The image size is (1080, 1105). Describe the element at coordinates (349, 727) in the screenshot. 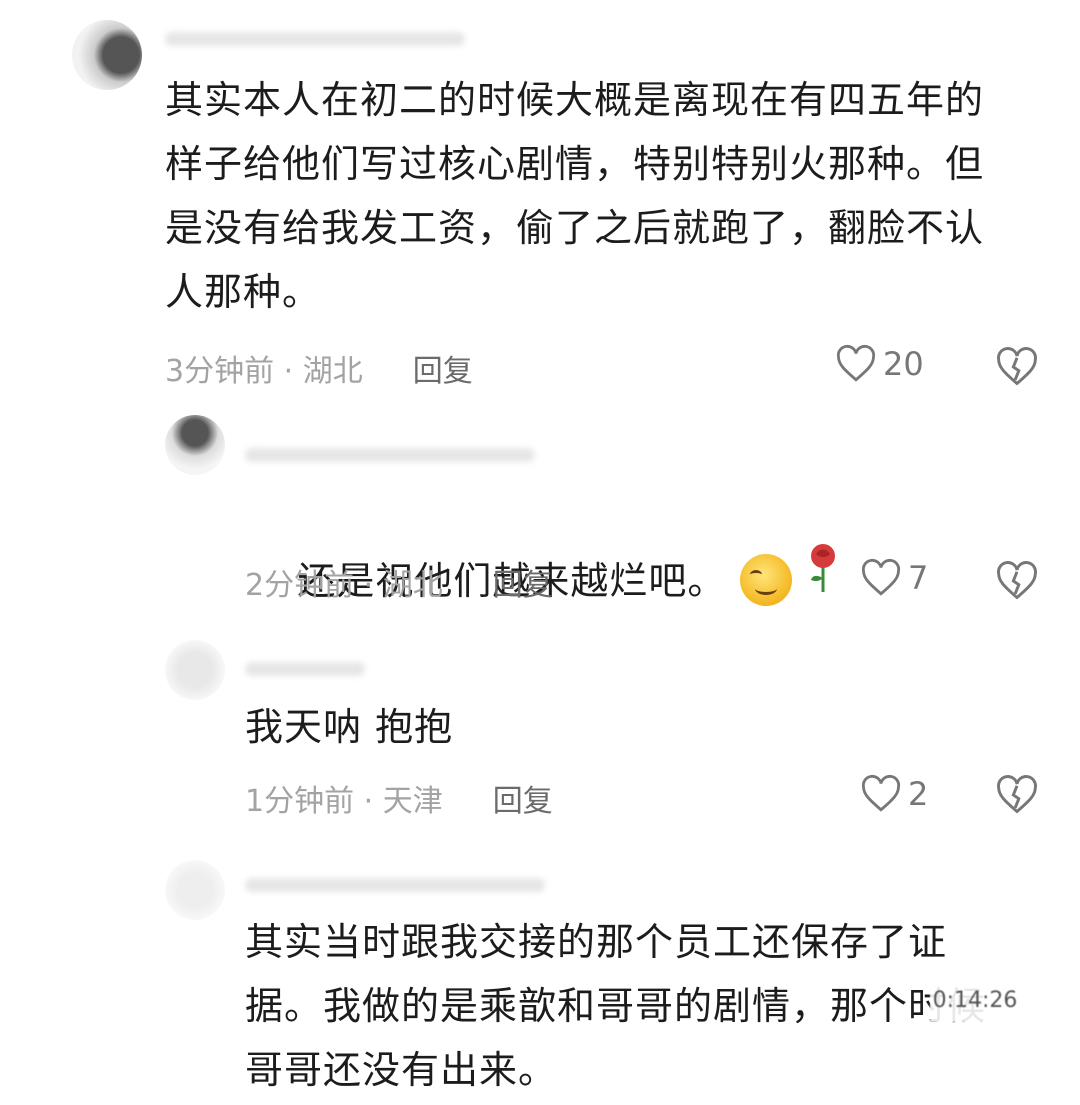

I see `comment-text: 我天呐 抱抱` at that location.